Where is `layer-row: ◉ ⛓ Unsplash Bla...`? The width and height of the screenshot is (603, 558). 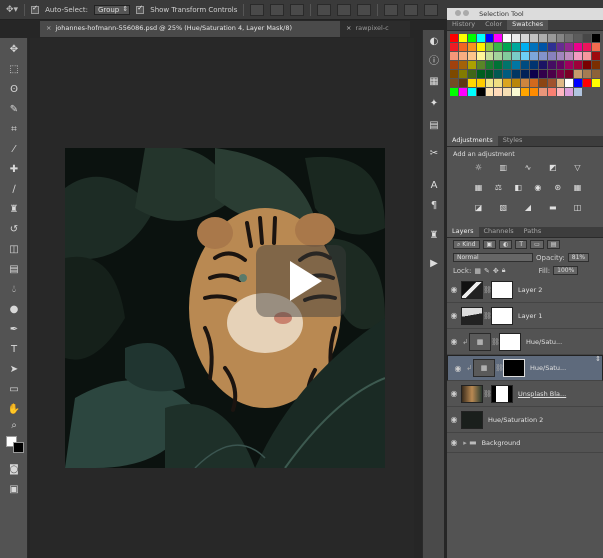 layer-row: ◉ ⛓ Unsplash Bla... is located at coordinates (525, 394).